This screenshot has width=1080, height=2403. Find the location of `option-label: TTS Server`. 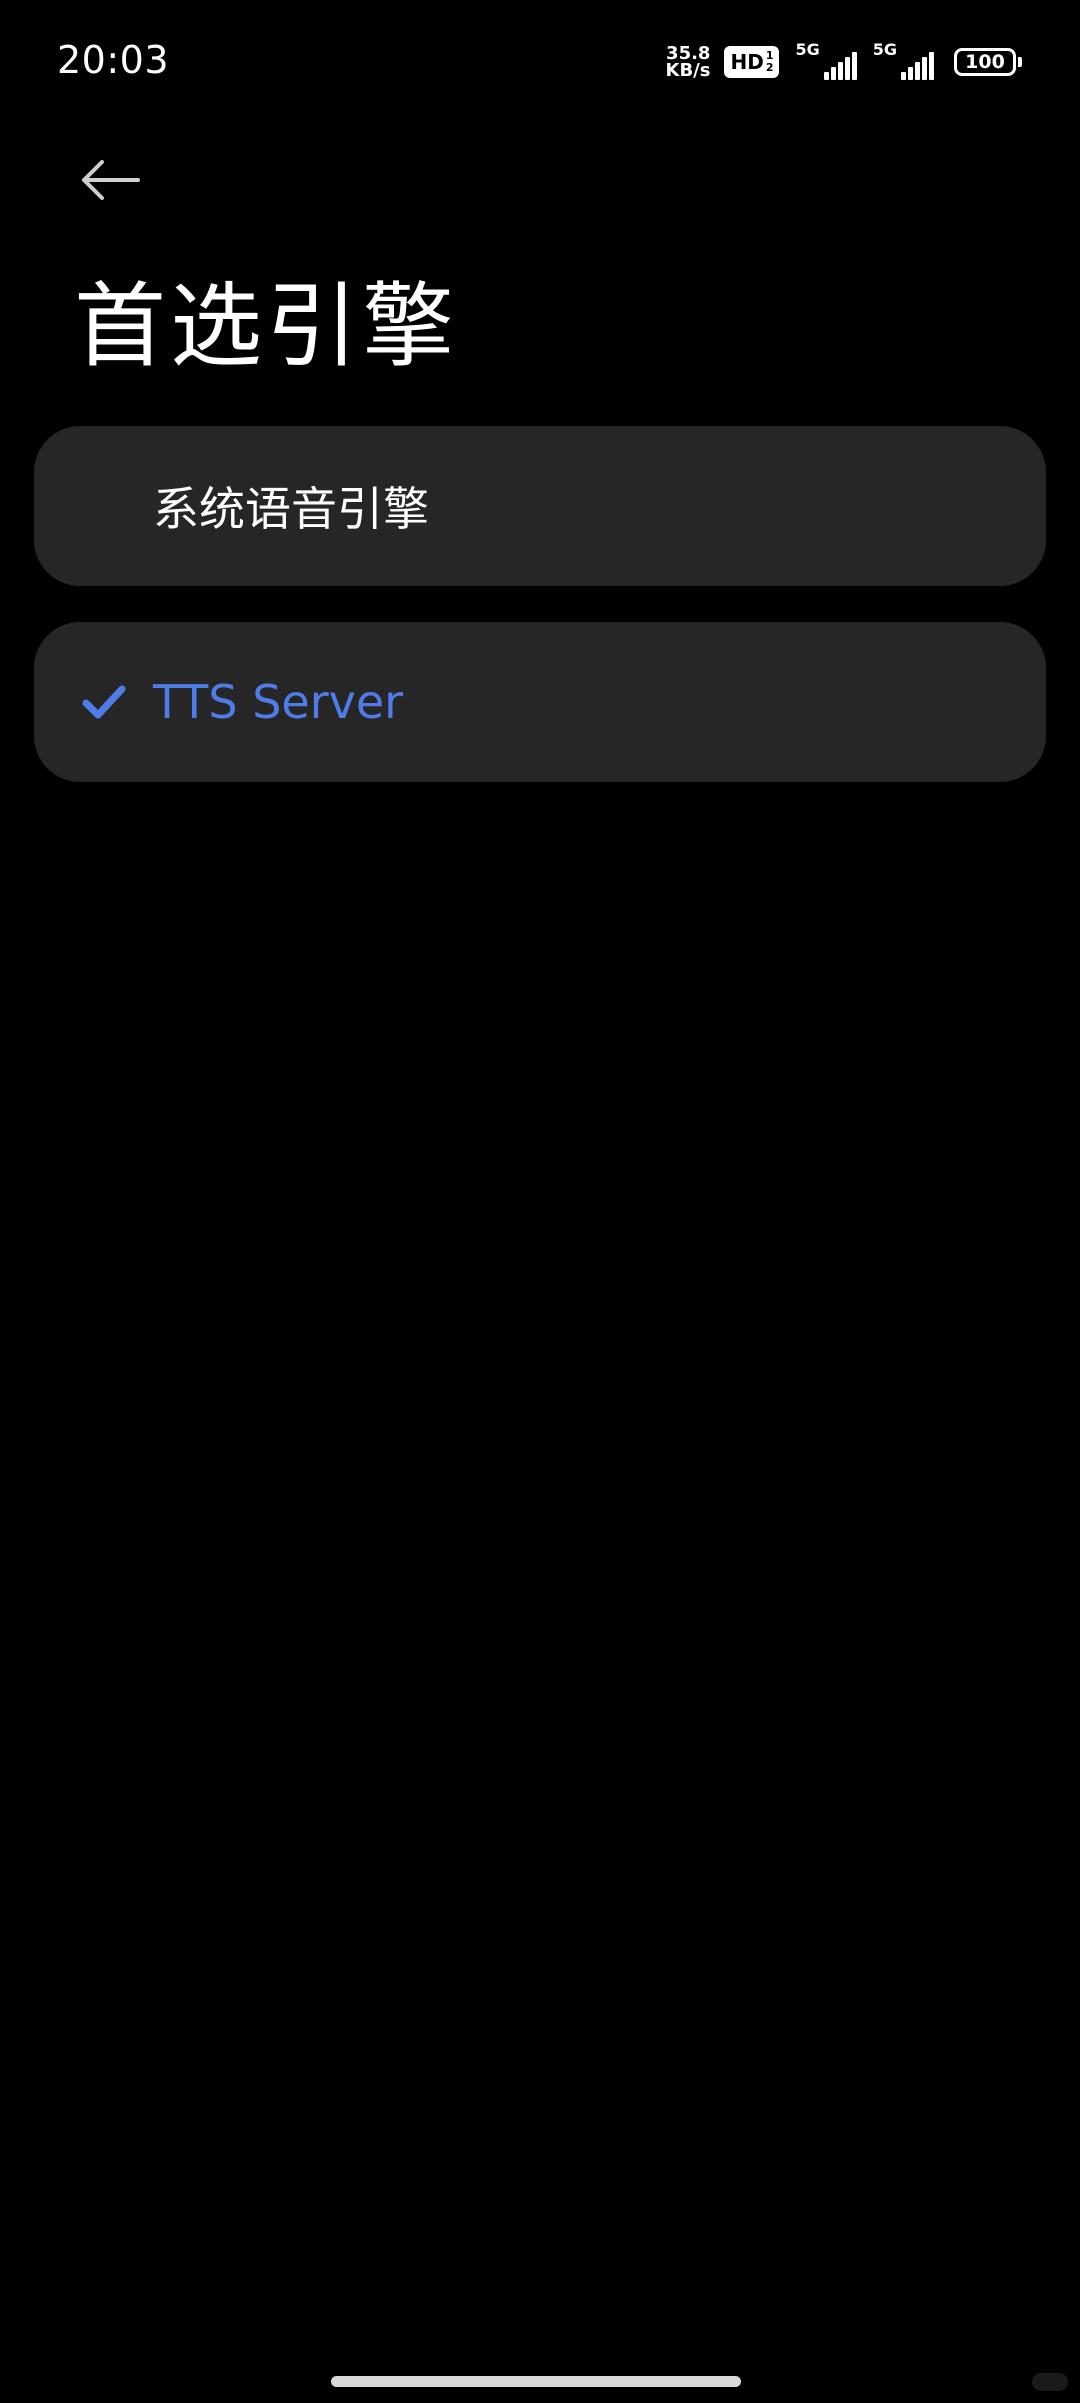

option-label: TTS Server is located at coordinates (278, 702).